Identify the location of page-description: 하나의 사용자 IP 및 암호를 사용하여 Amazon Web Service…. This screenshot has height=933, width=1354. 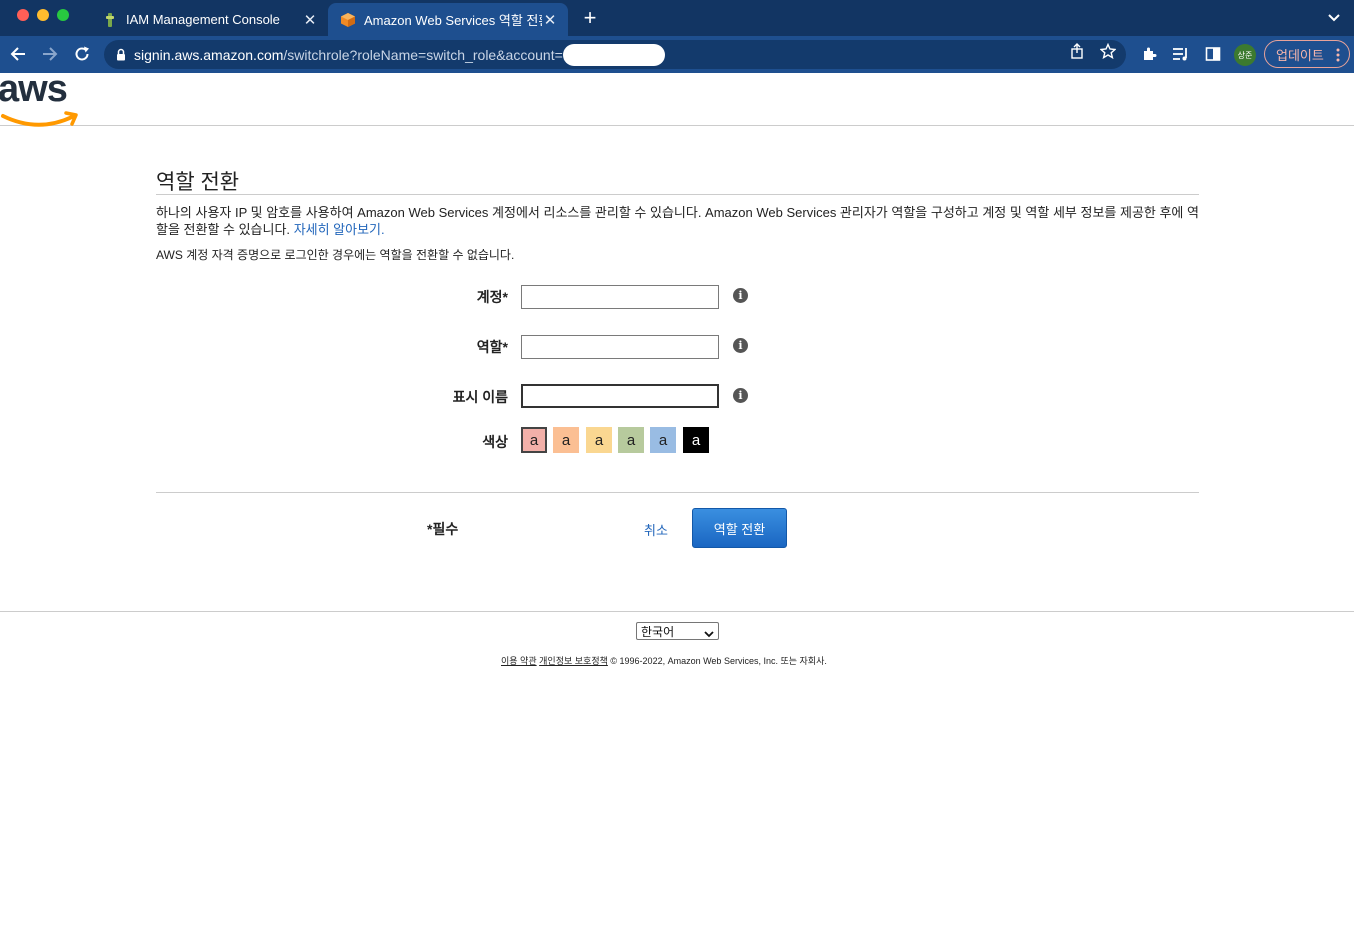
(677, 221).